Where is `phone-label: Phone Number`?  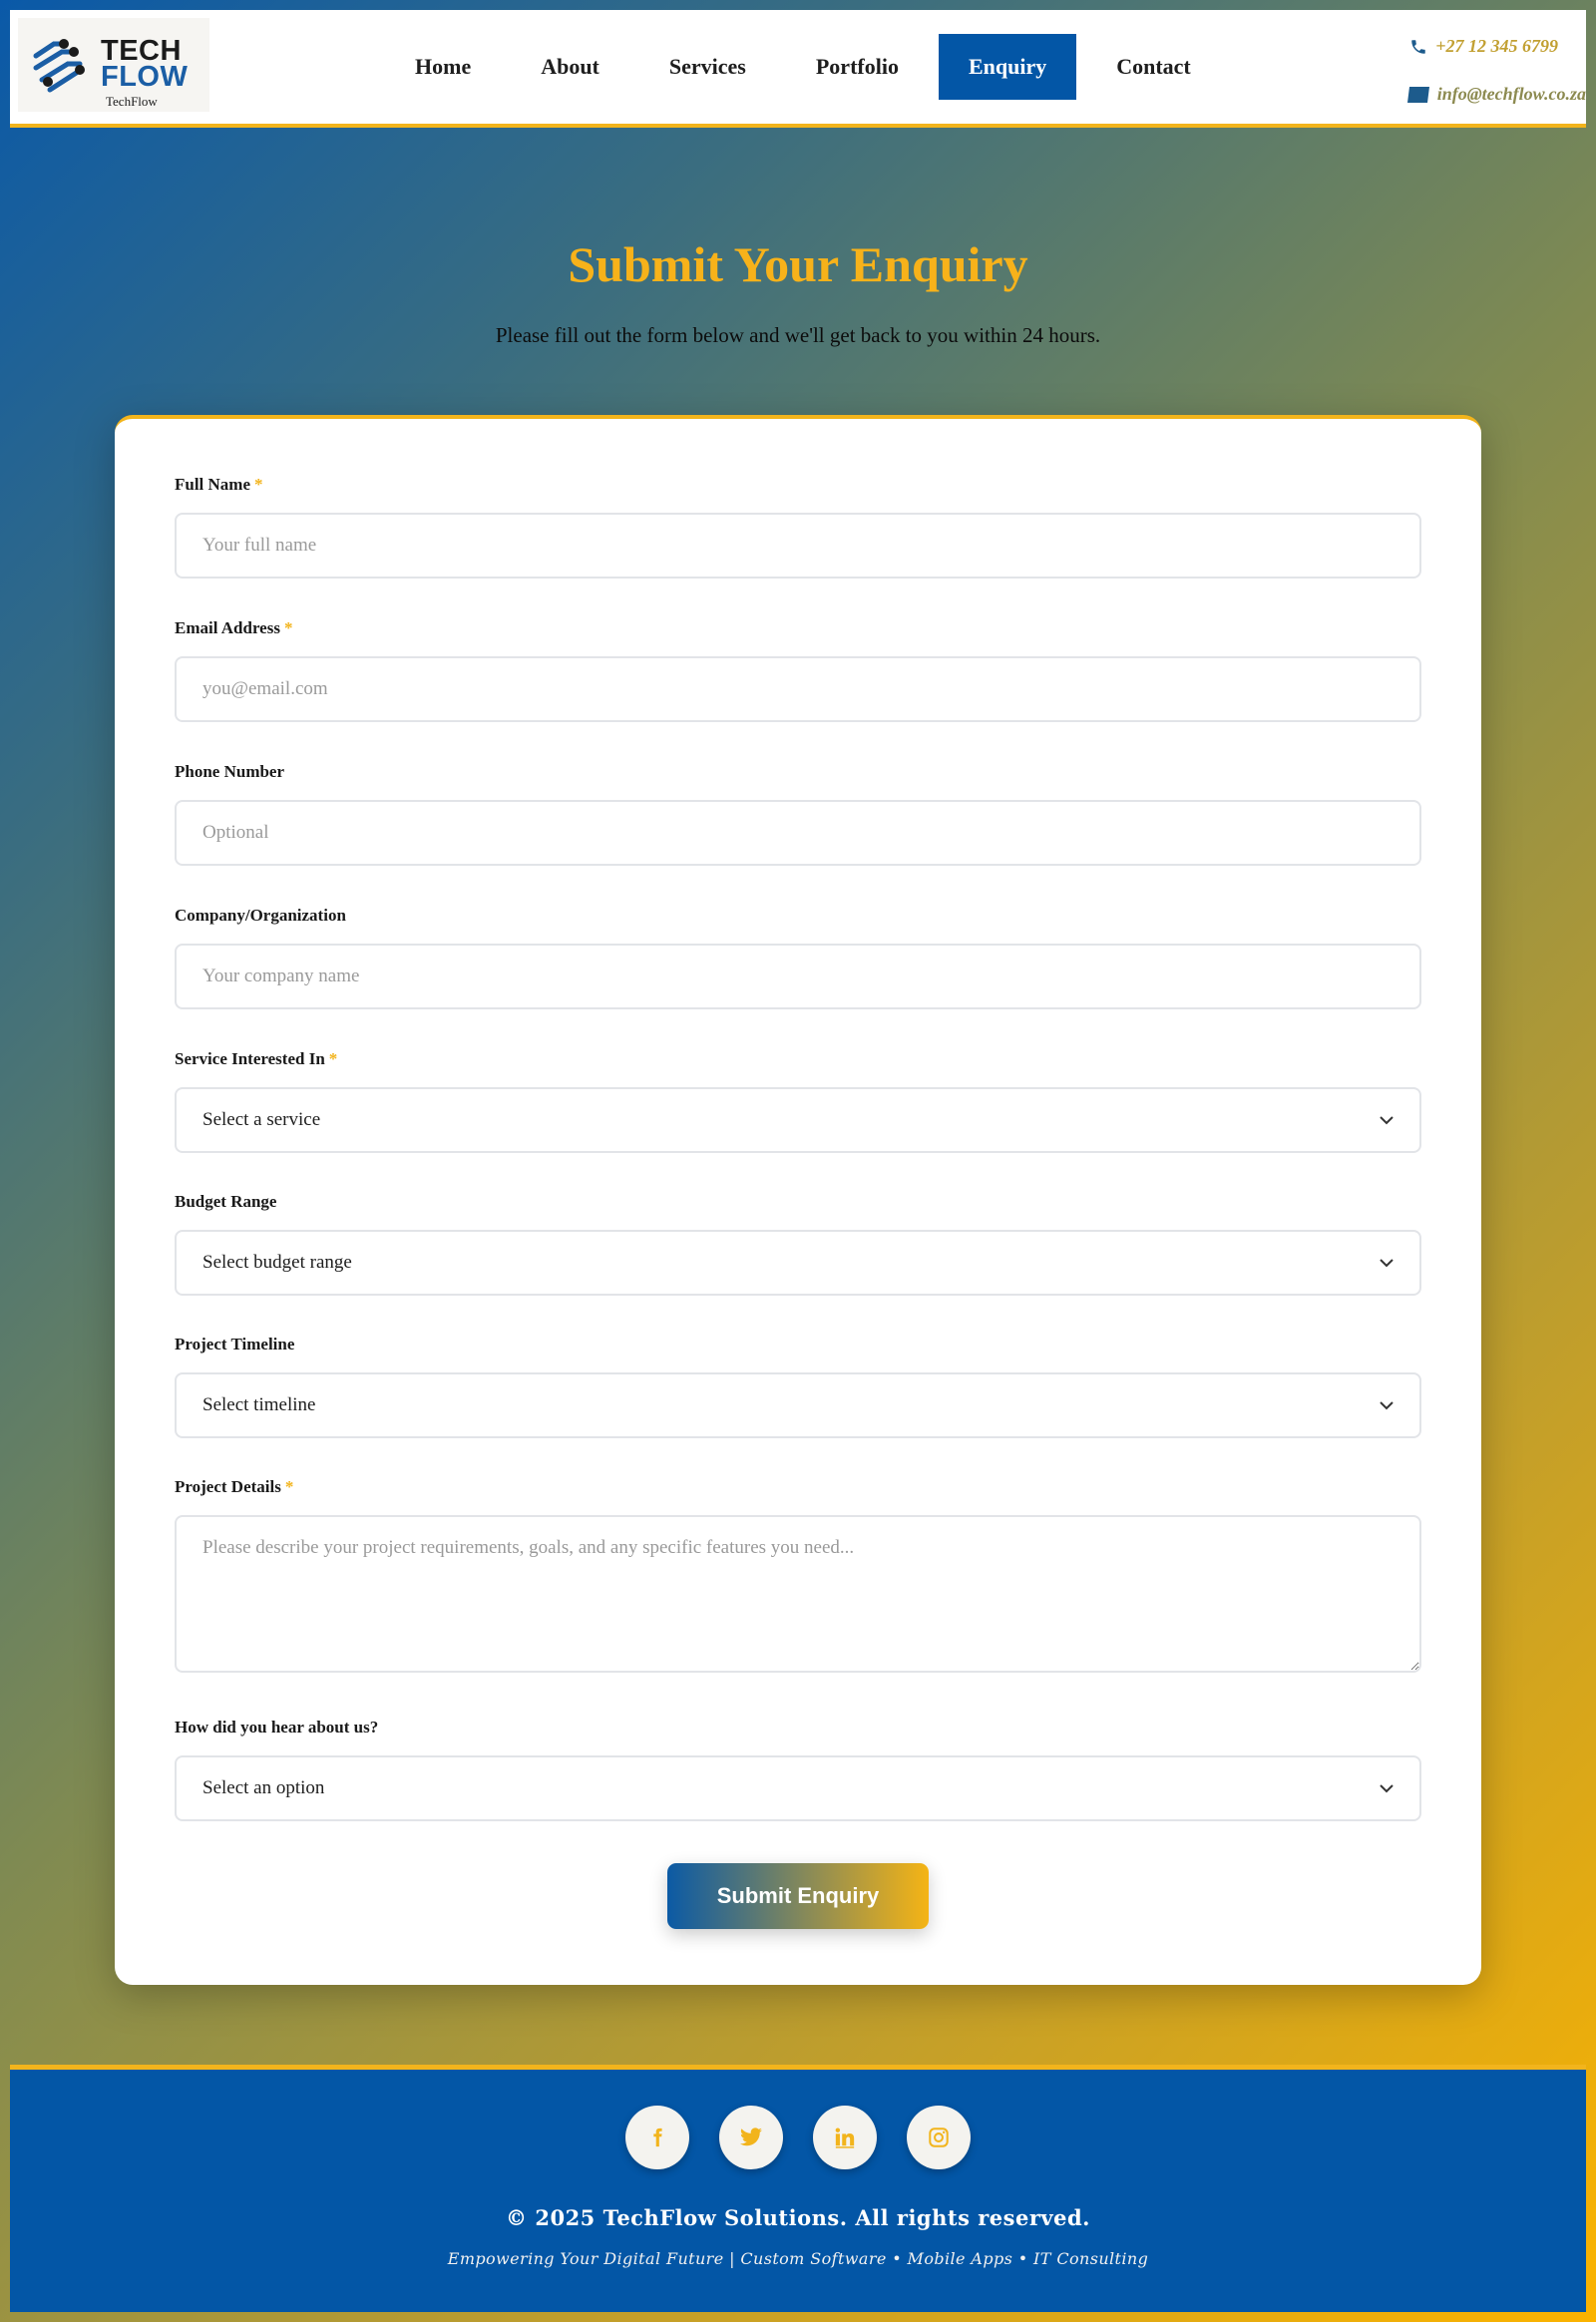
phone-label: Phone Number is located at coordinates (230, 772).